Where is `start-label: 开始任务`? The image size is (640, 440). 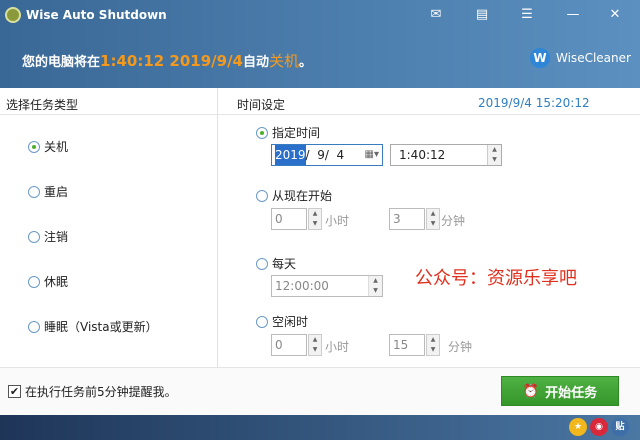 start-label: 开始任务 is located at coordinates (571, 393).